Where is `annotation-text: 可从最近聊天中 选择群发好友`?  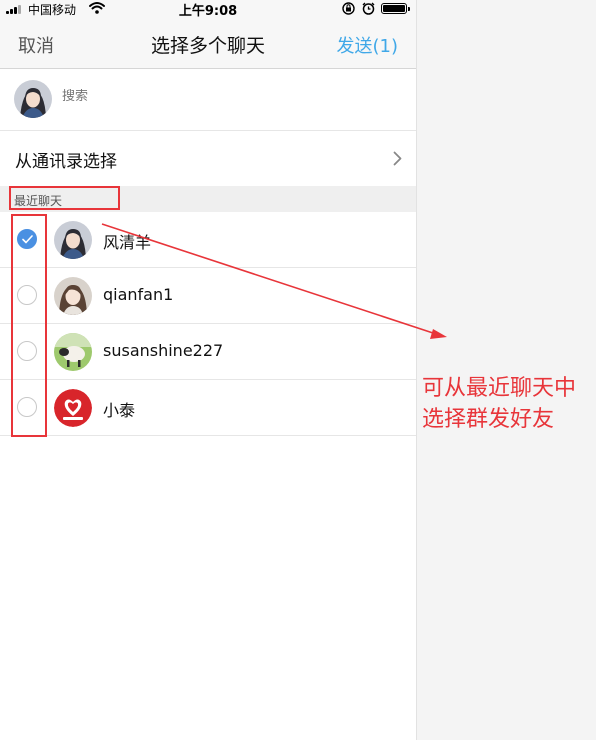 annotation-text: 可从最近聊天中 选择群发好友 is located at coordinates (508, 404).